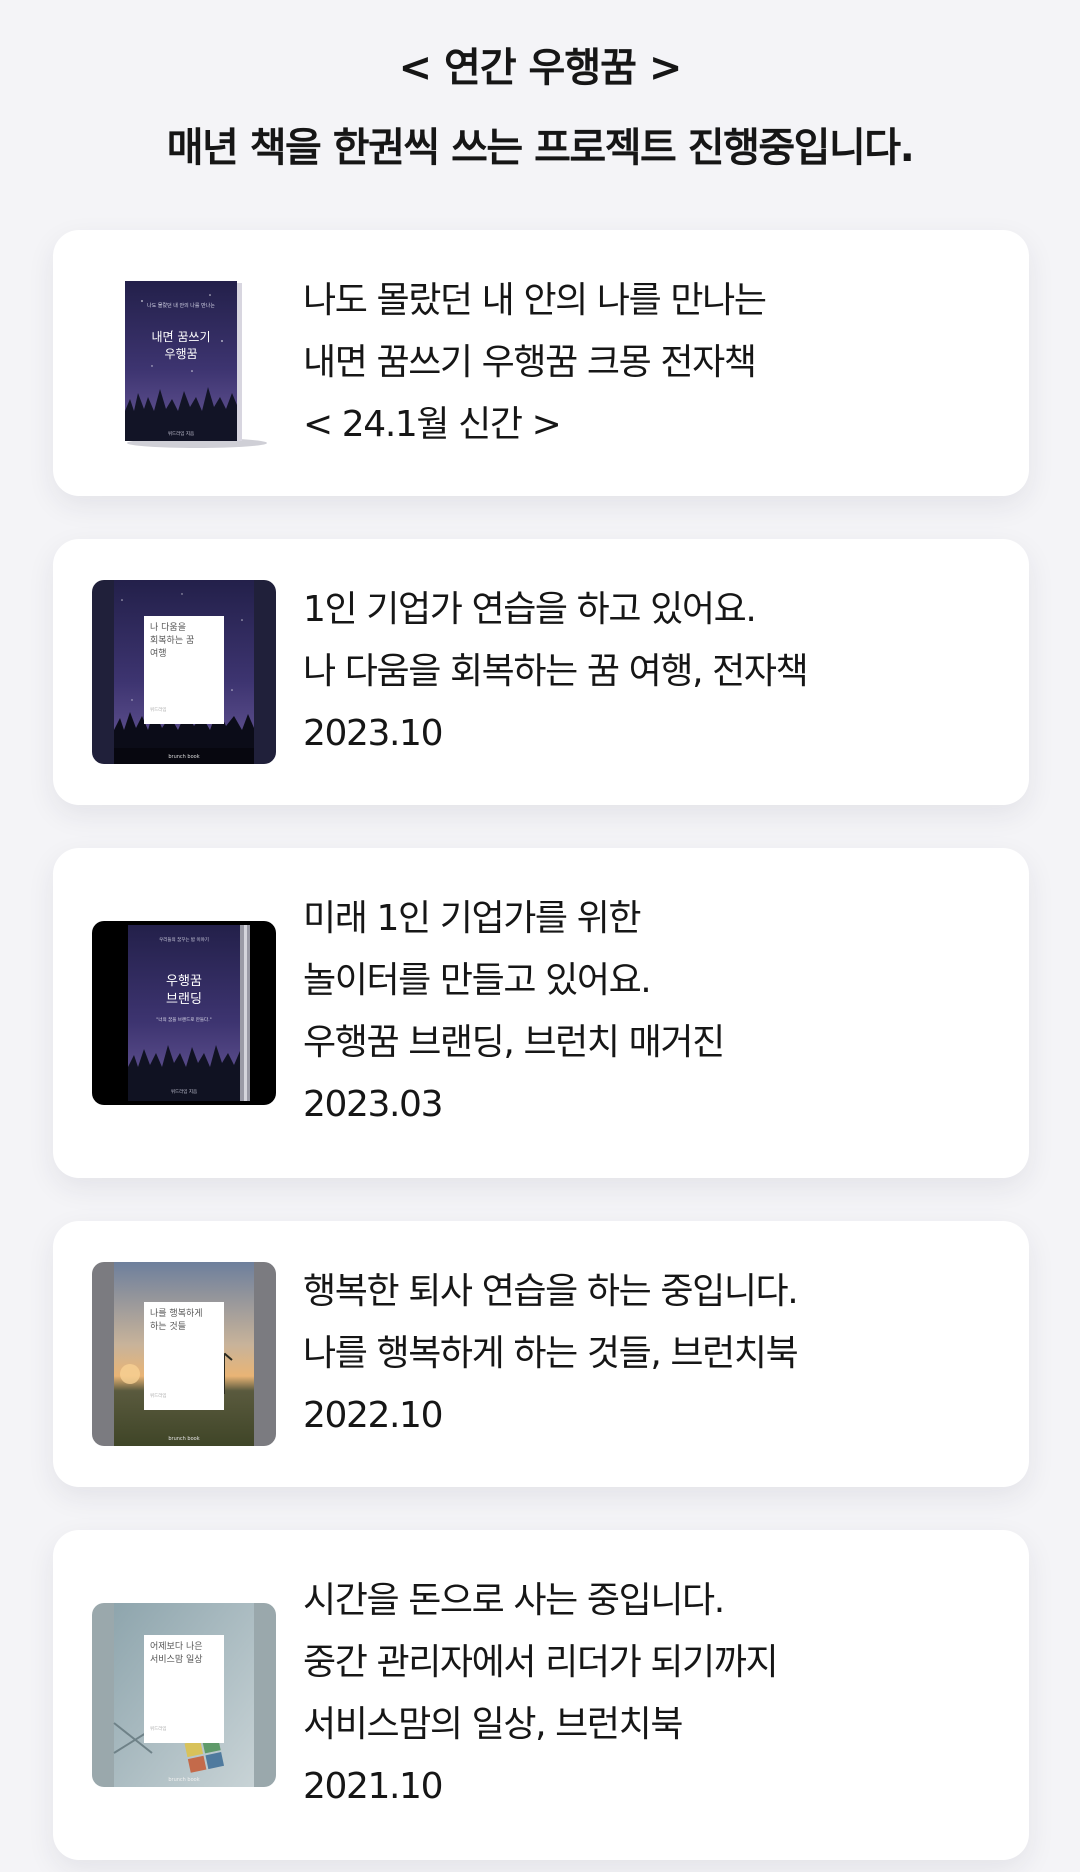  What do you see at coordinates (432, 424) in the screenshot?
I see `book-line: < 24.1월 신간 >` at bounding box center [432, 424].